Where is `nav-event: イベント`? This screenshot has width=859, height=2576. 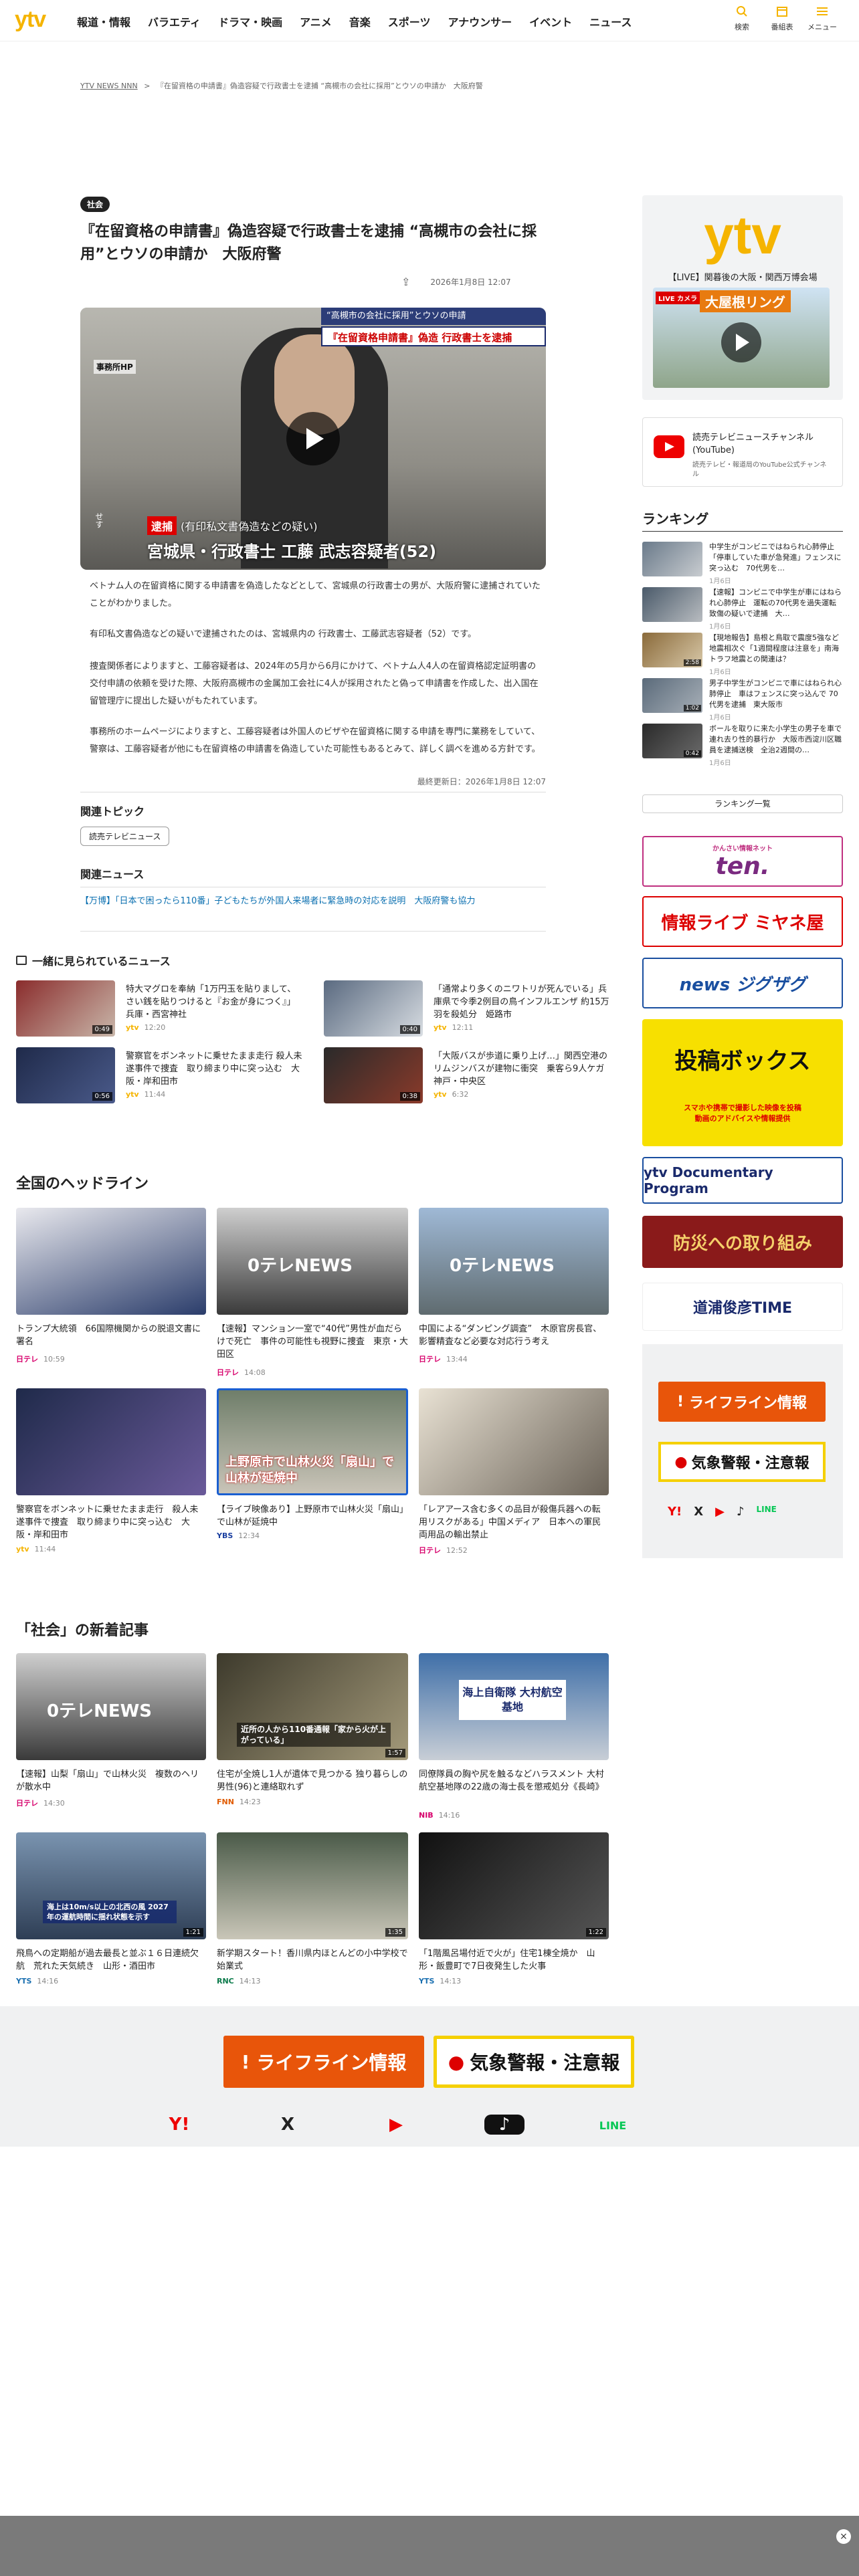
nav-event: イベント is located at coordinates (551, 21).